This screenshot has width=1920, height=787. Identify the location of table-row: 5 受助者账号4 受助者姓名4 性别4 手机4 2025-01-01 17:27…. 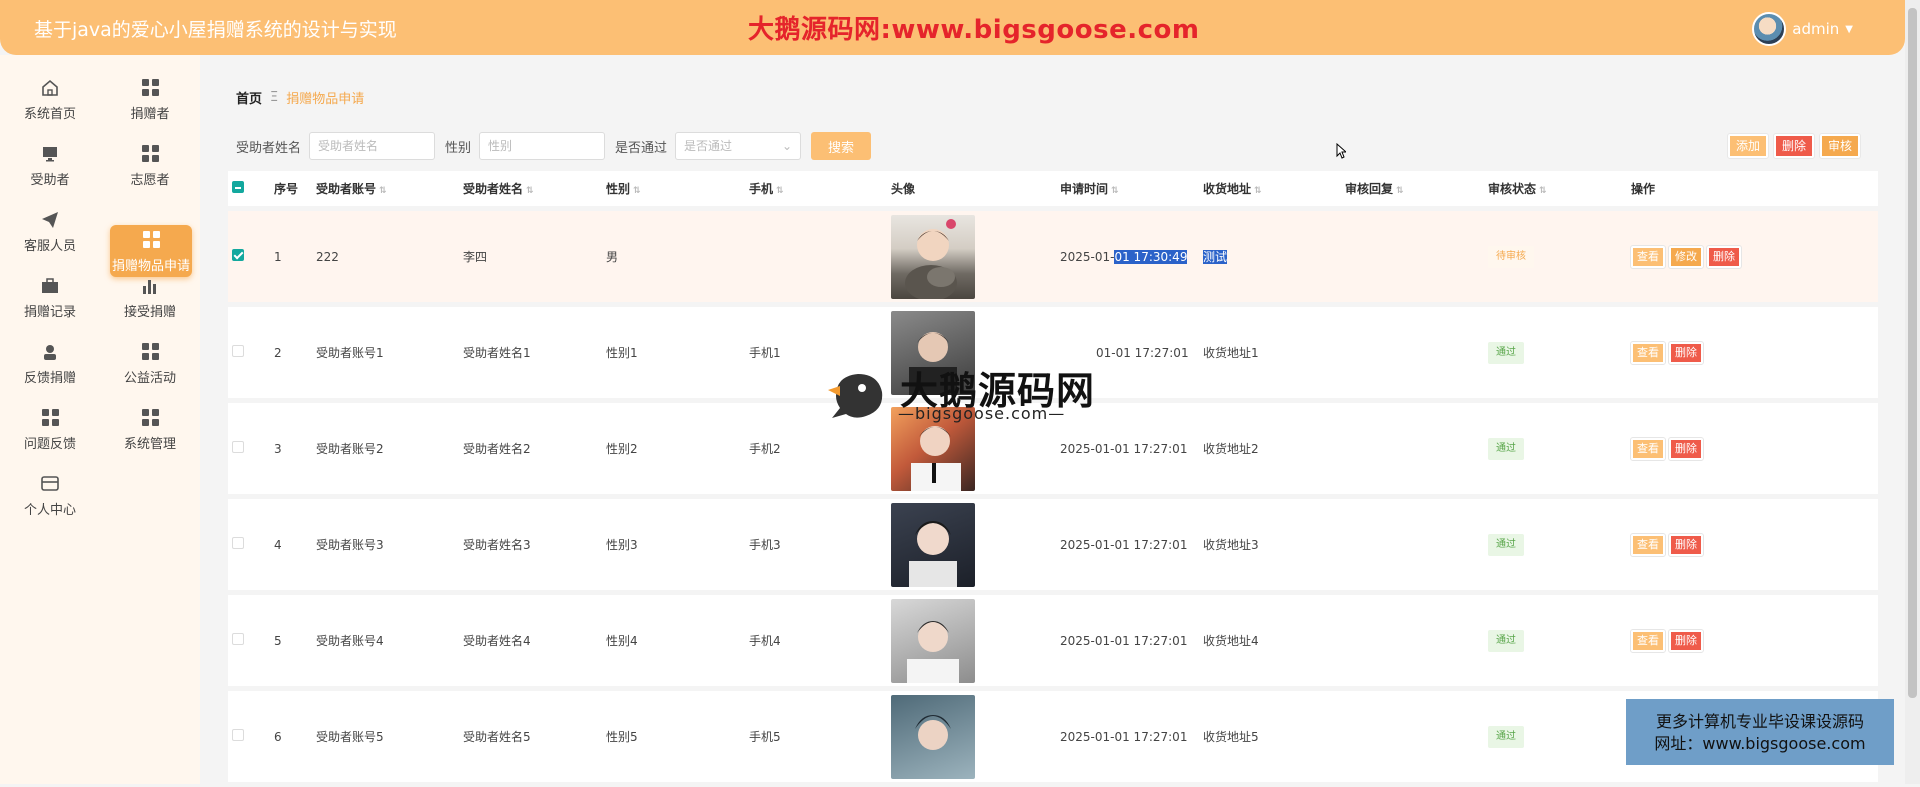
(1053, 643).